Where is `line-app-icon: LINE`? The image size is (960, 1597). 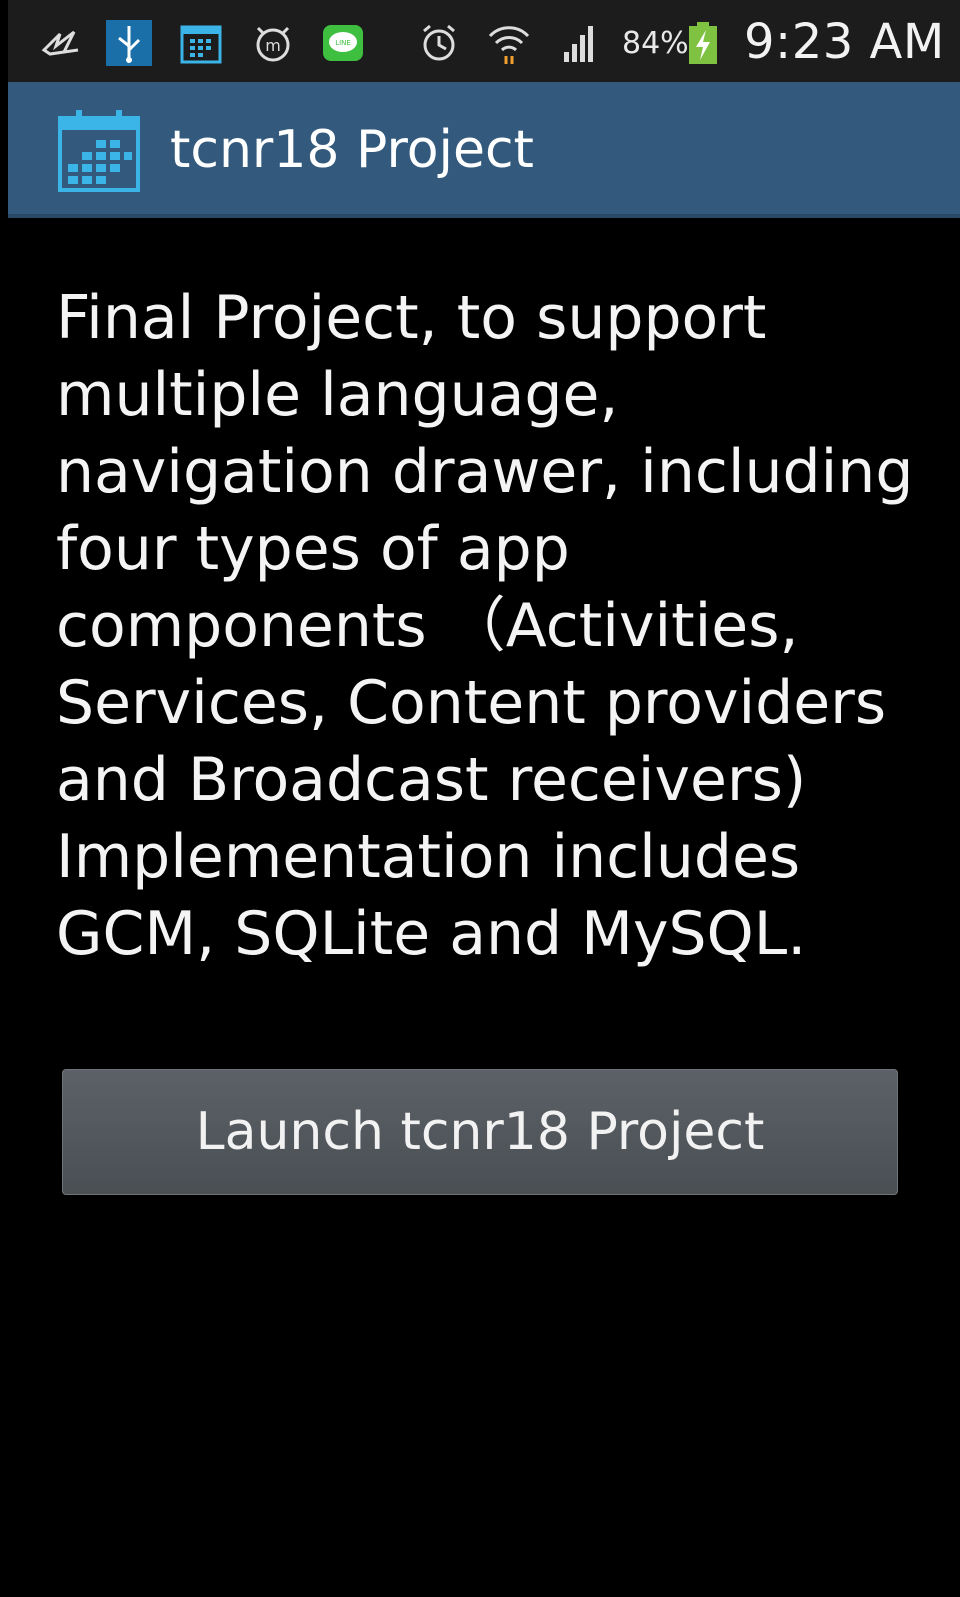 line-app-icon: LINE is located at coordinates (343, 43).